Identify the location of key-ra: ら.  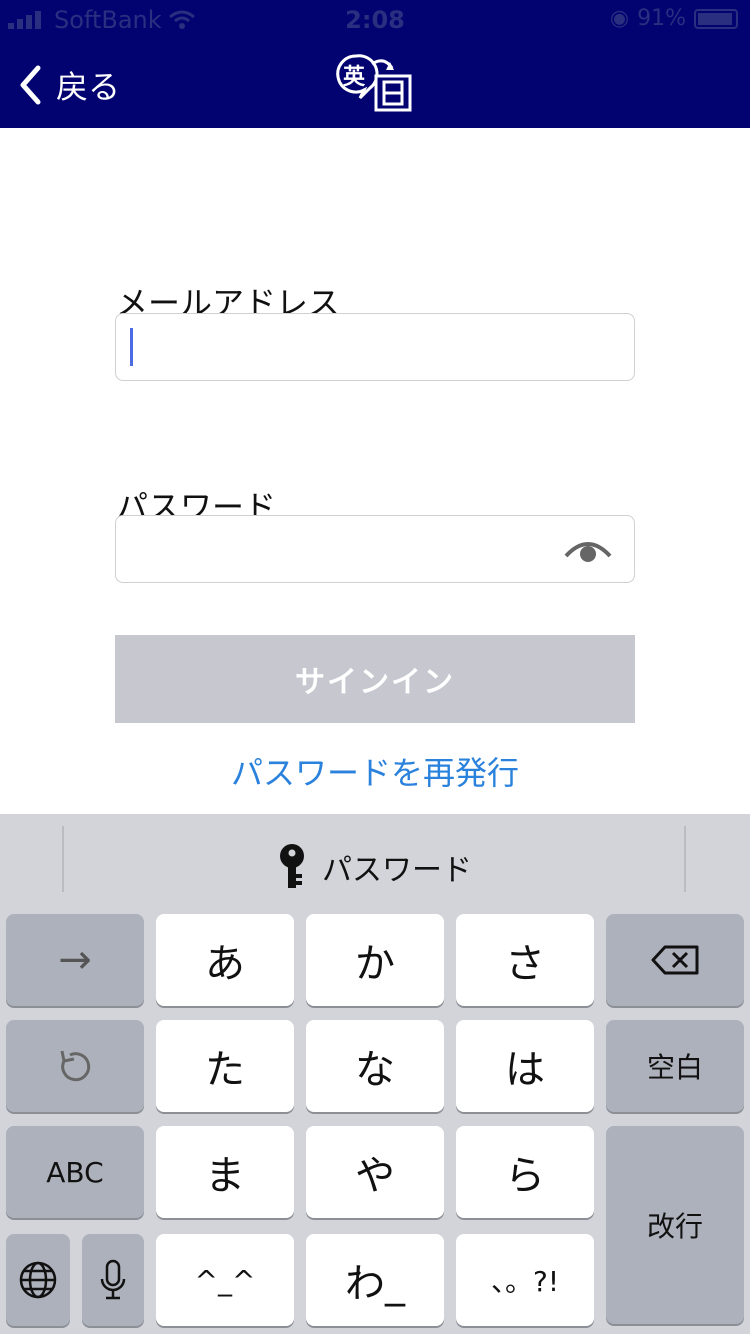
(525, 1172).